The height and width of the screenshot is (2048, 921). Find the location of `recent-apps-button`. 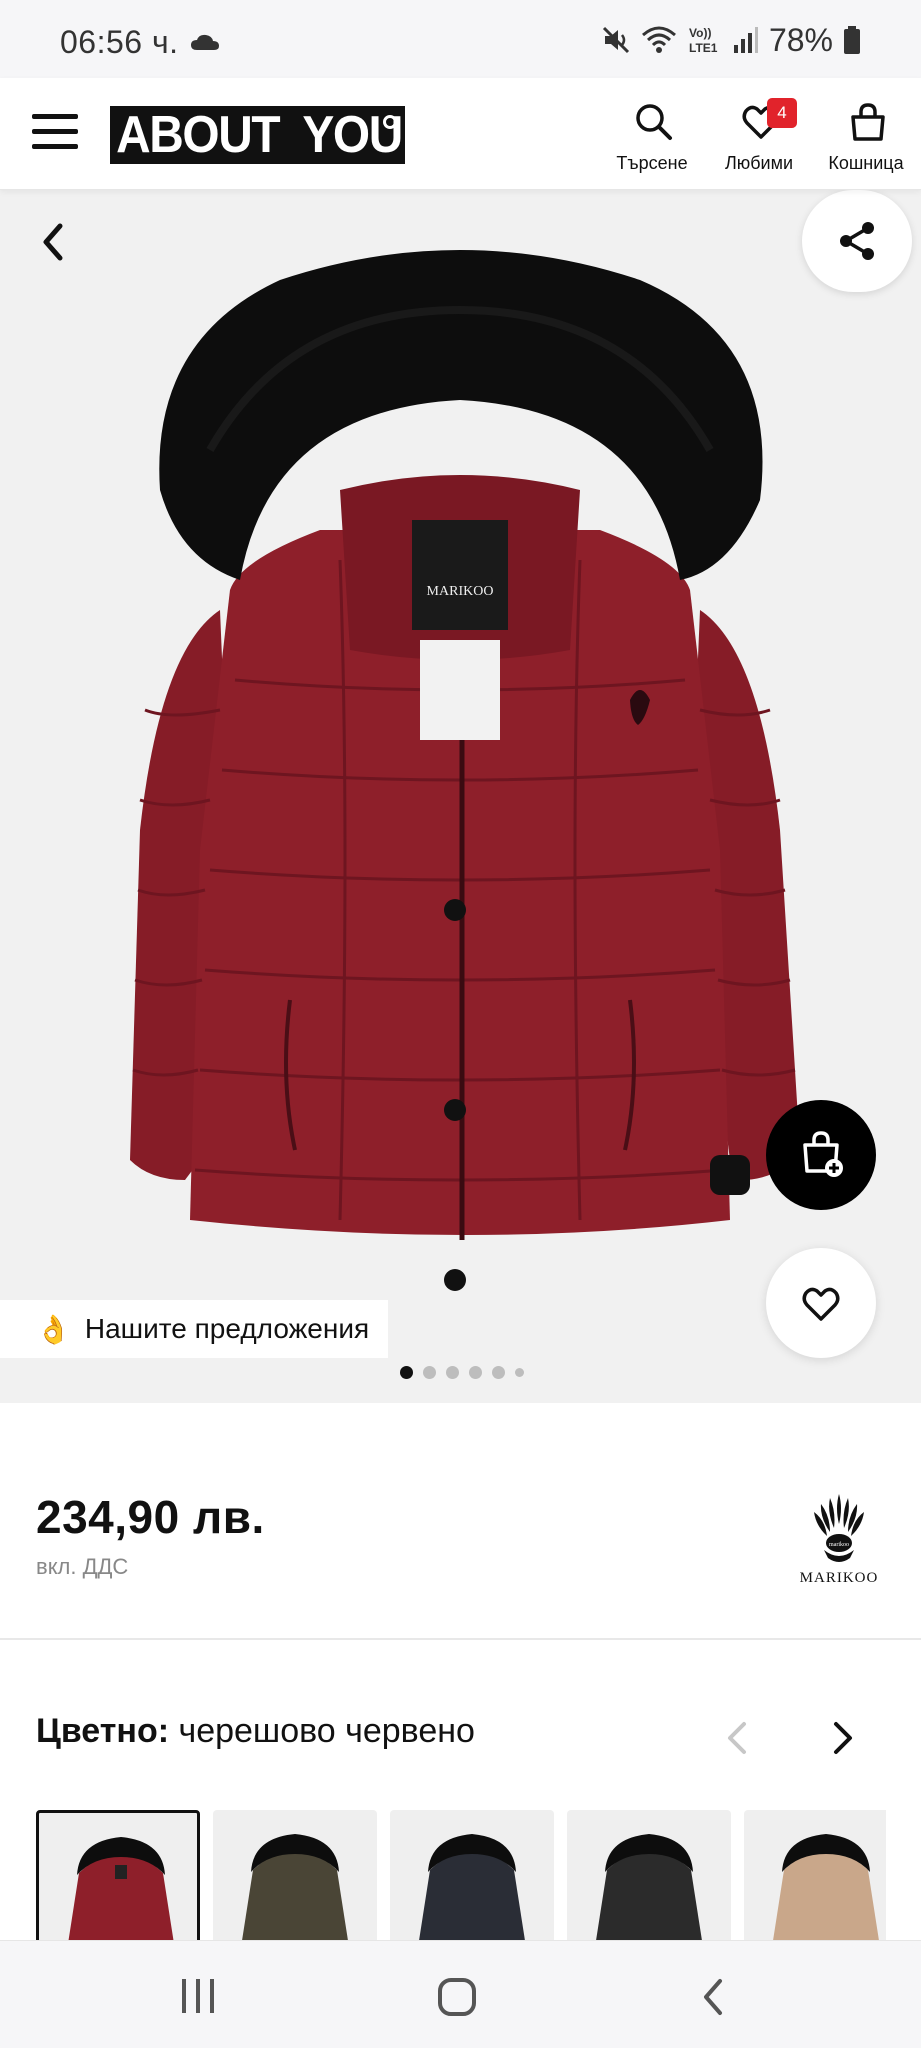

recent-apps-button is located at coordinates (198, 1998).